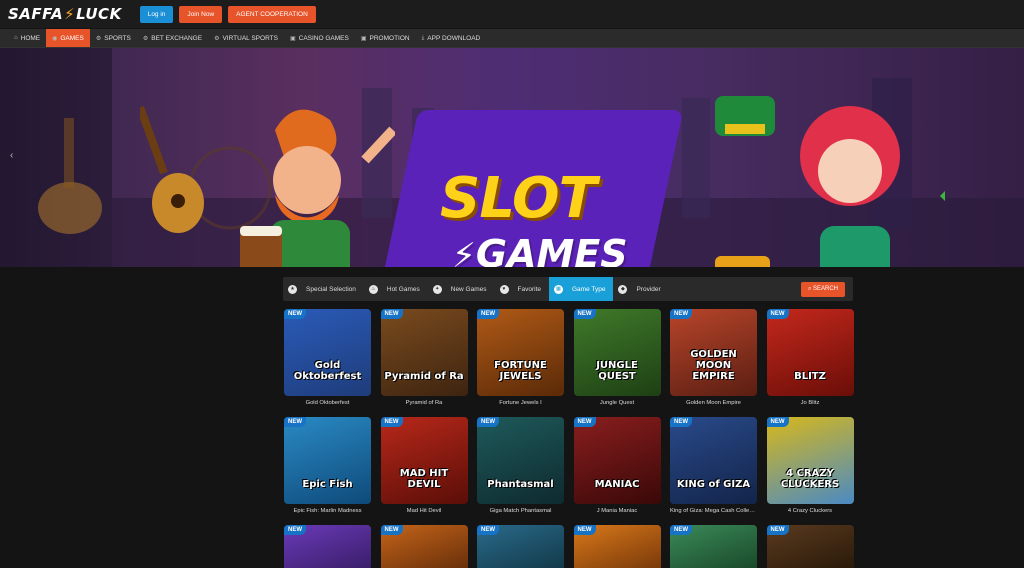 The width and height of the screenshot is (1024, 568). Describe the element at coordinates (11, 155) in the screenshot. I see `banner-prev-arrow-icon: ‹` at that location.